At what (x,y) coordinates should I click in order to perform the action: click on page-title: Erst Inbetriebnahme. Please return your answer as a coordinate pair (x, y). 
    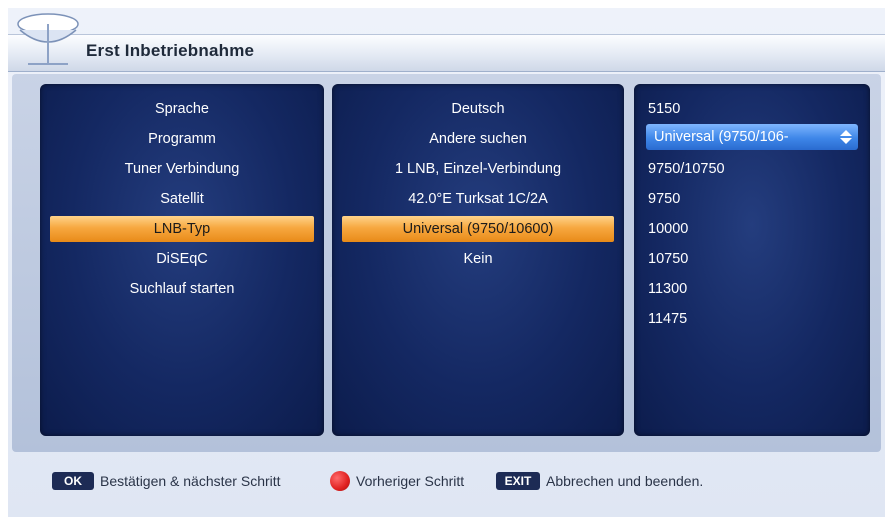
    Looking at the image, I should click on (170, 50).